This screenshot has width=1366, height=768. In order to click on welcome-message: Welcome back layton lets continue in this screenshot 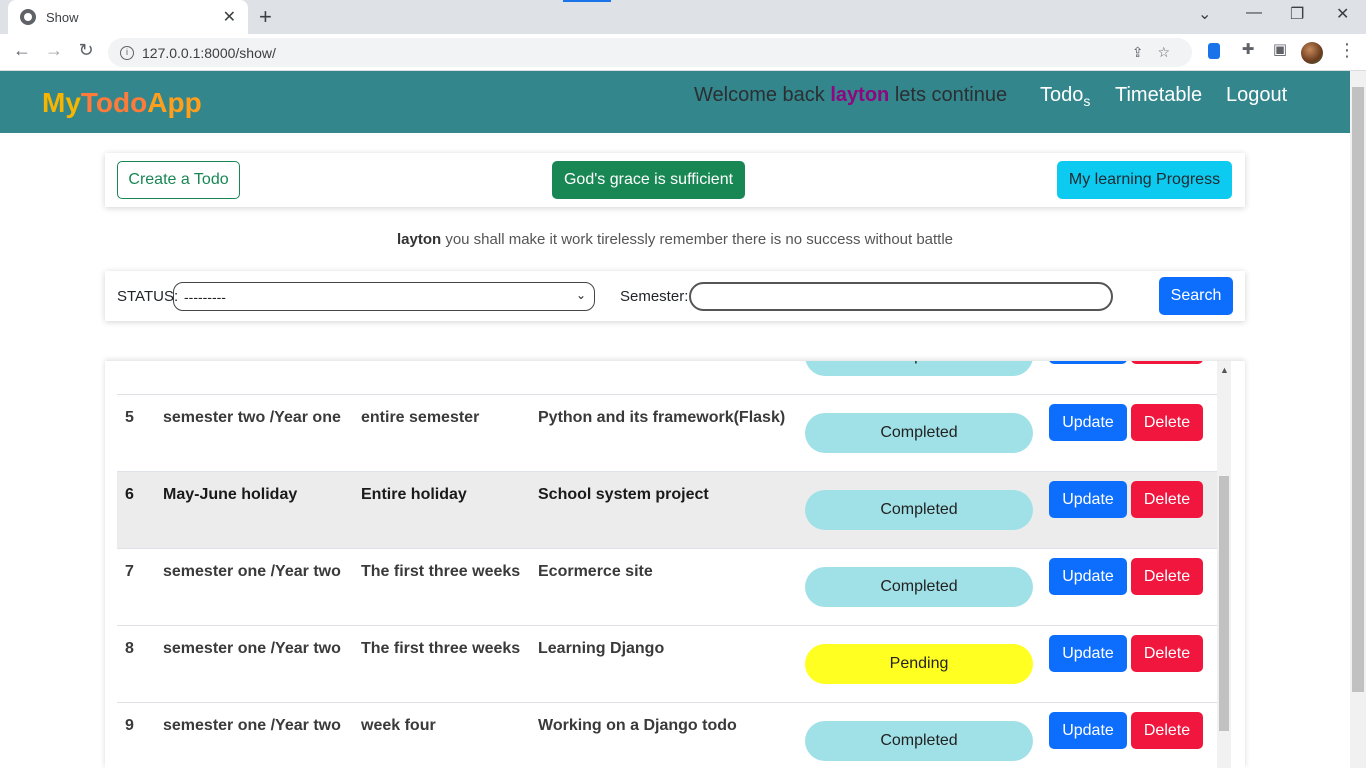, I will do `click(850, 95)`.